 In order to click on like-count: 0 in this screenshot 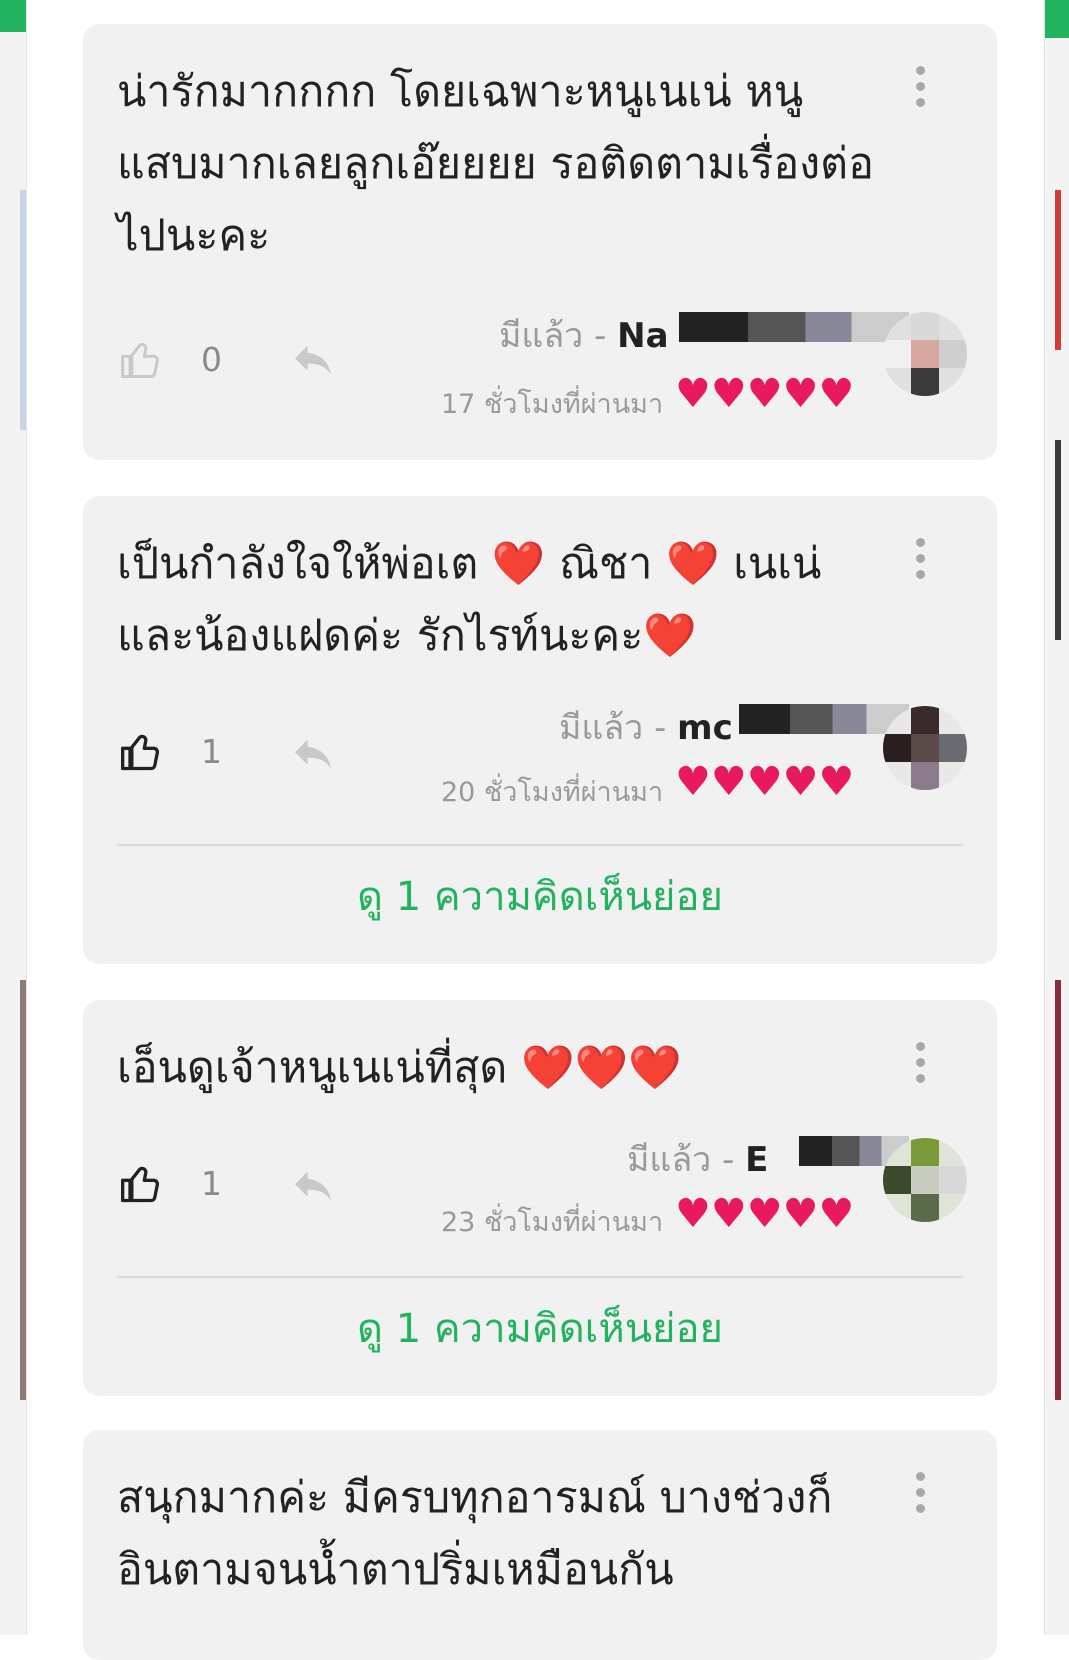, I will do `click(211, 359)`.